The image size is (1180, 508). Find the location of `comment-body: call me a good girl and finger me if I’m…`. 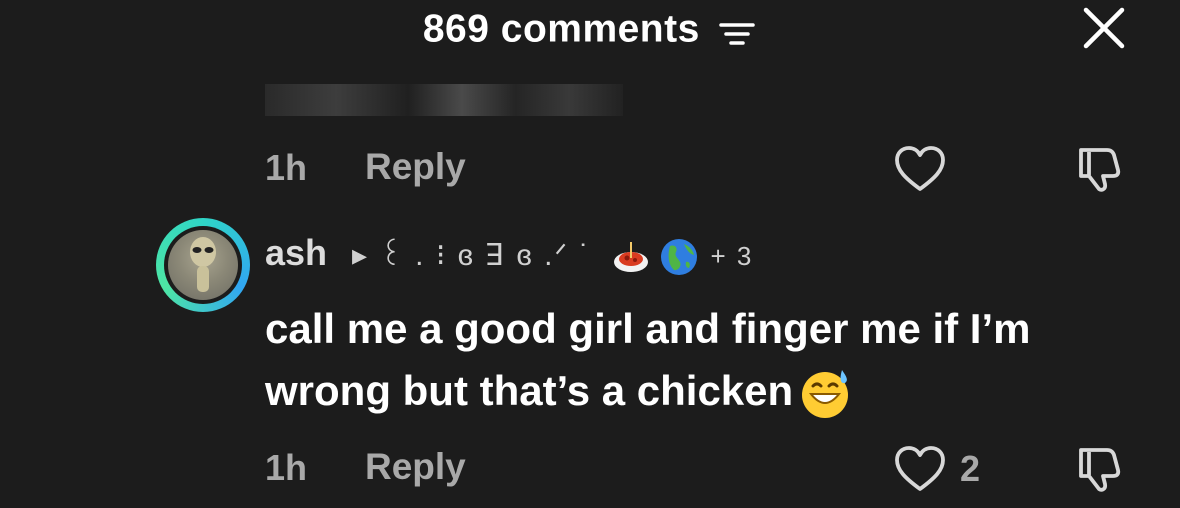

comment-body: call me a good girl and finger me if I’m… is located at coordinates (648, 359).